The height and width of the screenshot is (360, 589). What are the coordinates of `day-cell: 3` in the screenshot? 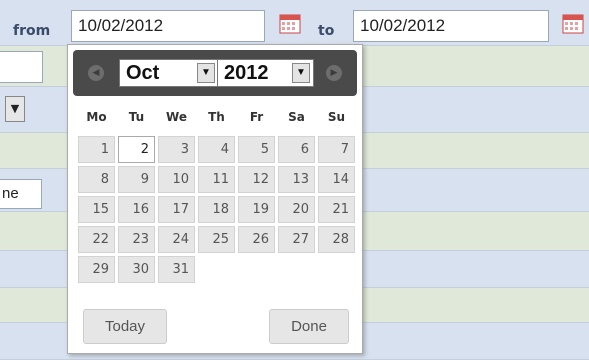 It's located at (176, 149).